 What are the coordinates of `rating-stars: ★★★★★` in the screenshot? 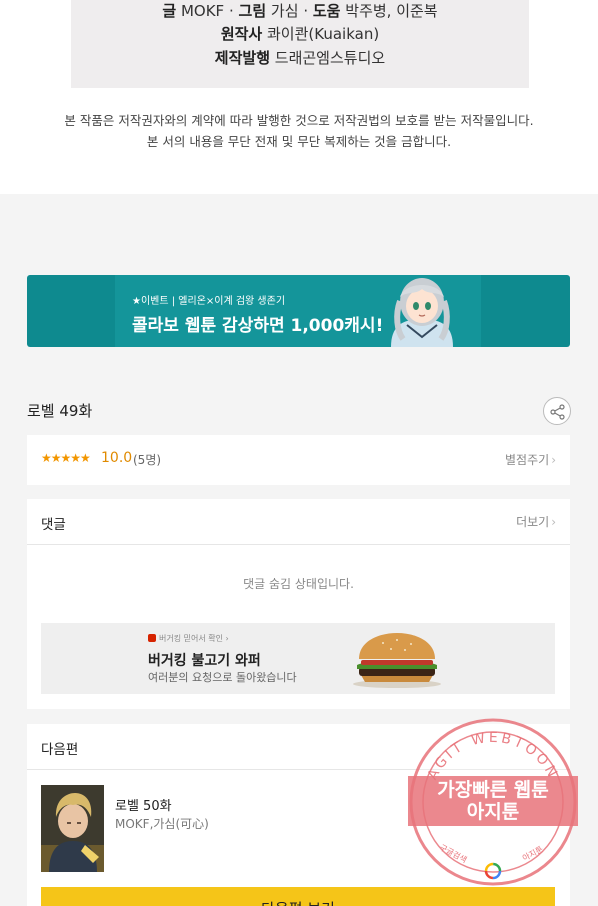 It's located at (66, 458).